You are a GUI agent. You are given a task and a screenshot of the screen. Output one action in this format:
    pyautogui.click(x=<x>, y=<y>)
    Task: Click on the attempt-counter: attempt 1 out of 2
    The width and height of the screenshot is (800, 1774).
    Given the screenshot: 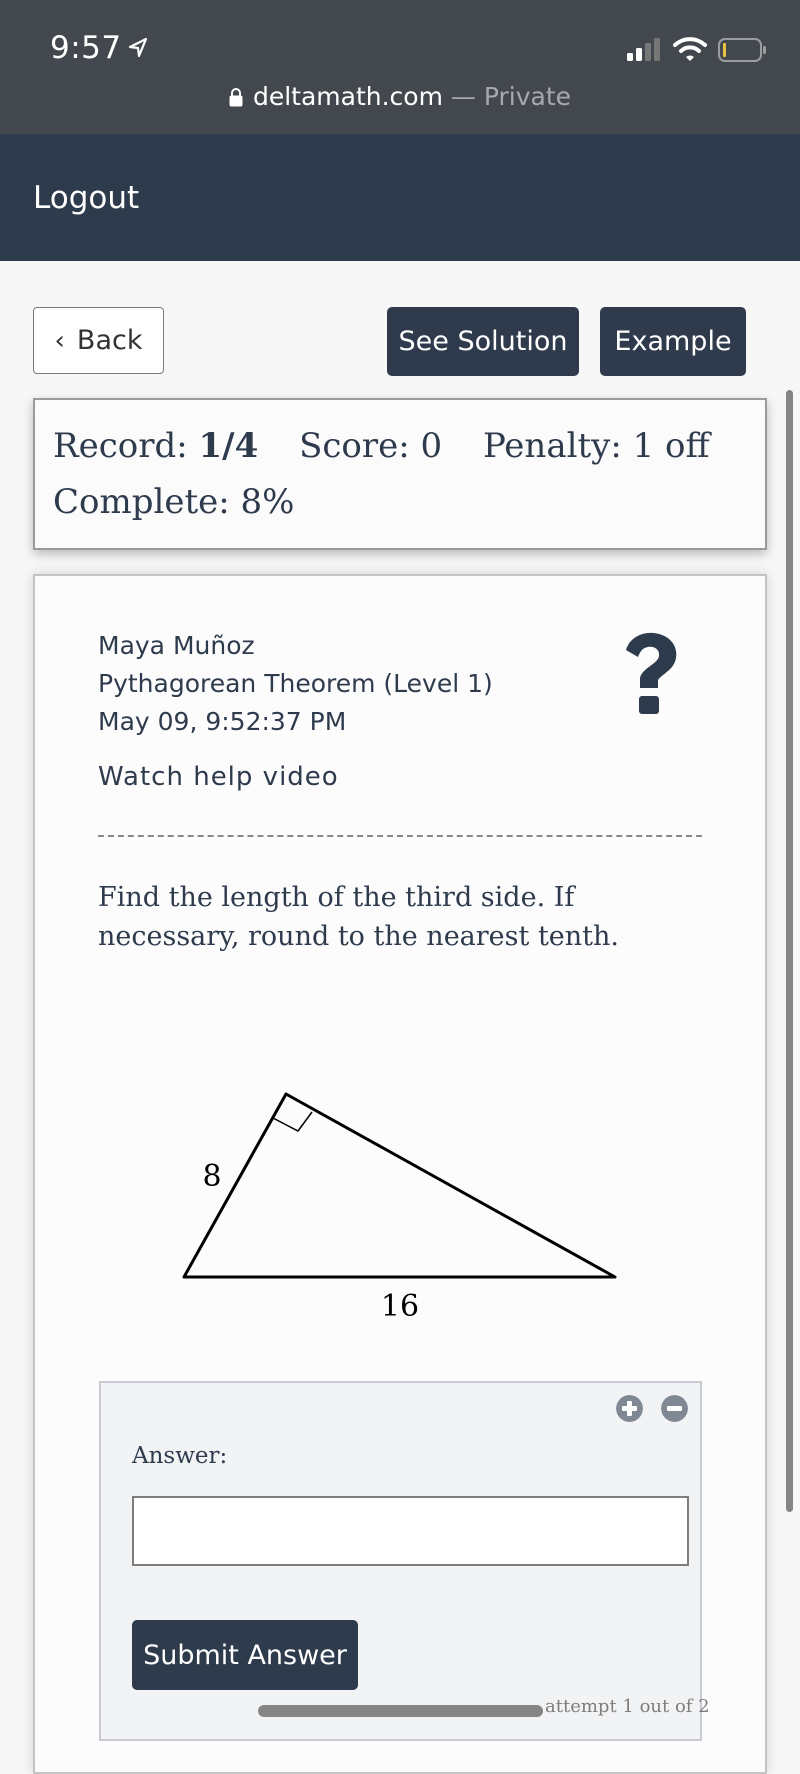 What is the action you would take?
    pyautogui.click(x=627, y=1706)
    